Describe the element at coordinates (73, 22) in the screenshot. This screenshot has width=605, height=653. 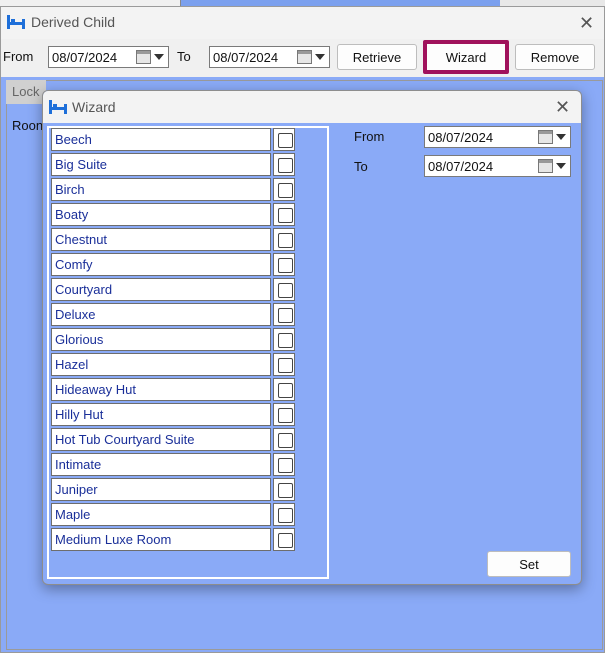
I see `window-title: Derived Child` at that location.